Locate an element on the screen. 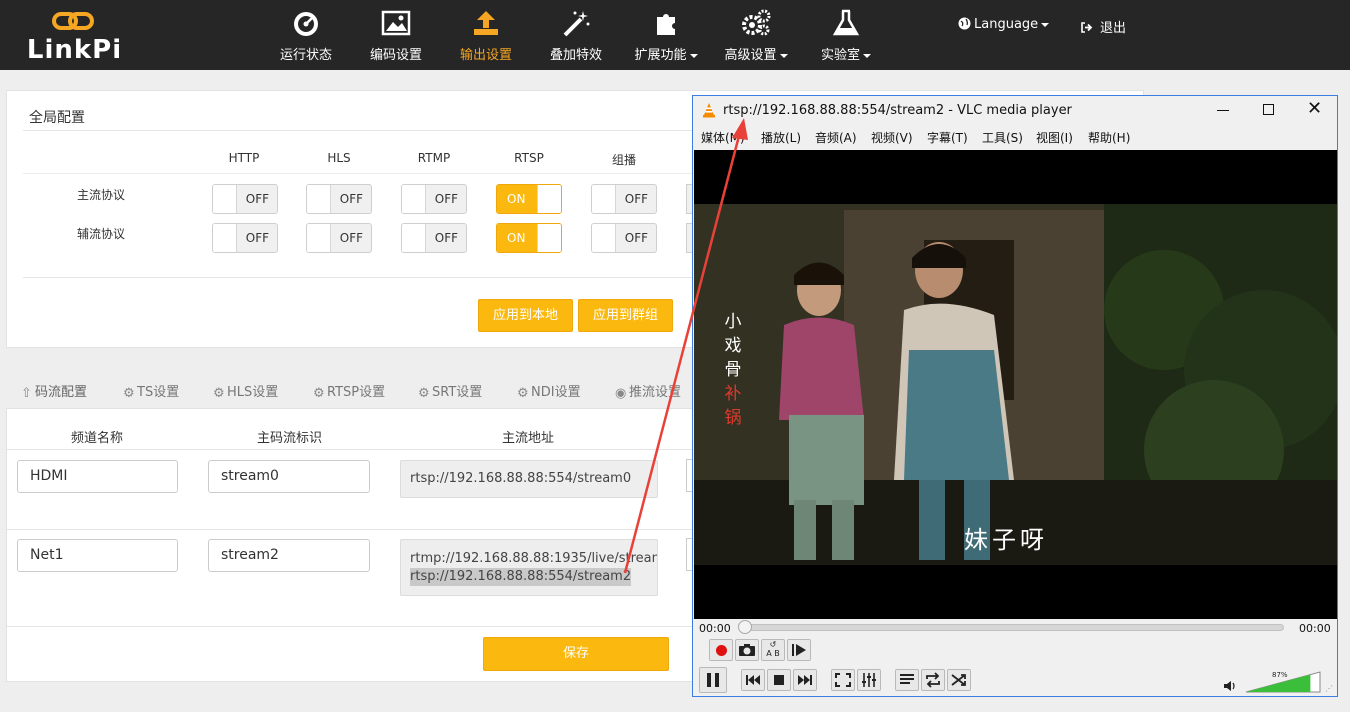 The width and height of the screenshot is (1350, 712). globe-icon is located at coordinates (964, 23).